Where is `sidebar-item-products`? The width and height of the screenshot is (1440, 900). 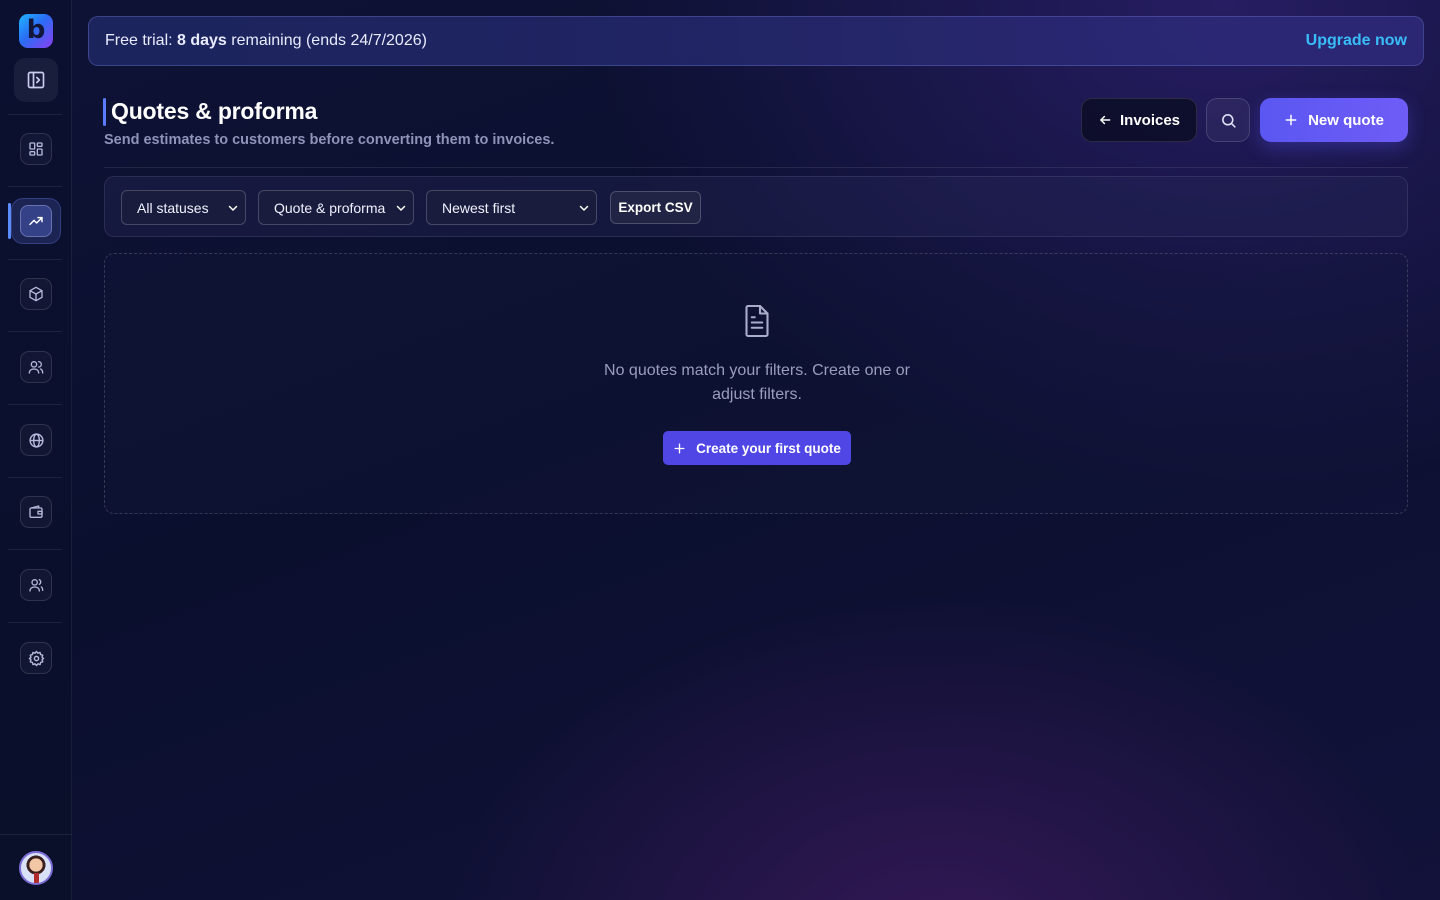
sidebar-item-products is located at coordinates (36, 294).